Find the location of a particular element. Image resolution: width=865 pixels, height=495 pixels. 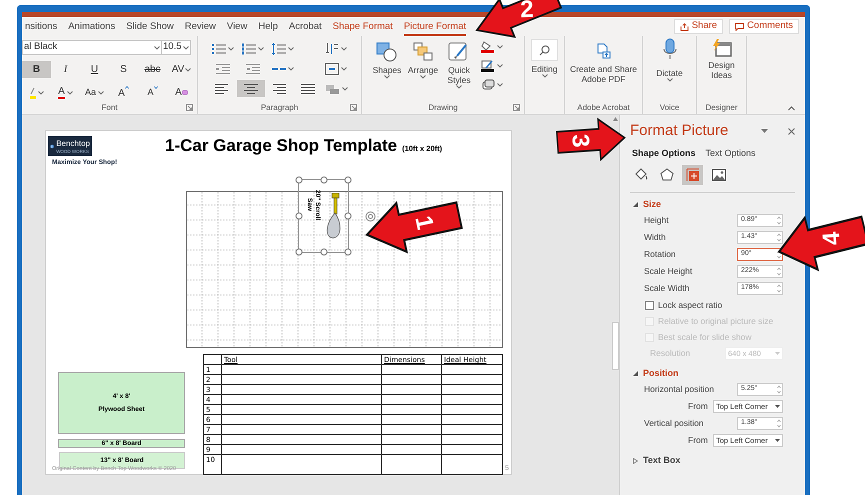

arrange-button: Arrange is located at coordinates (423, 70).